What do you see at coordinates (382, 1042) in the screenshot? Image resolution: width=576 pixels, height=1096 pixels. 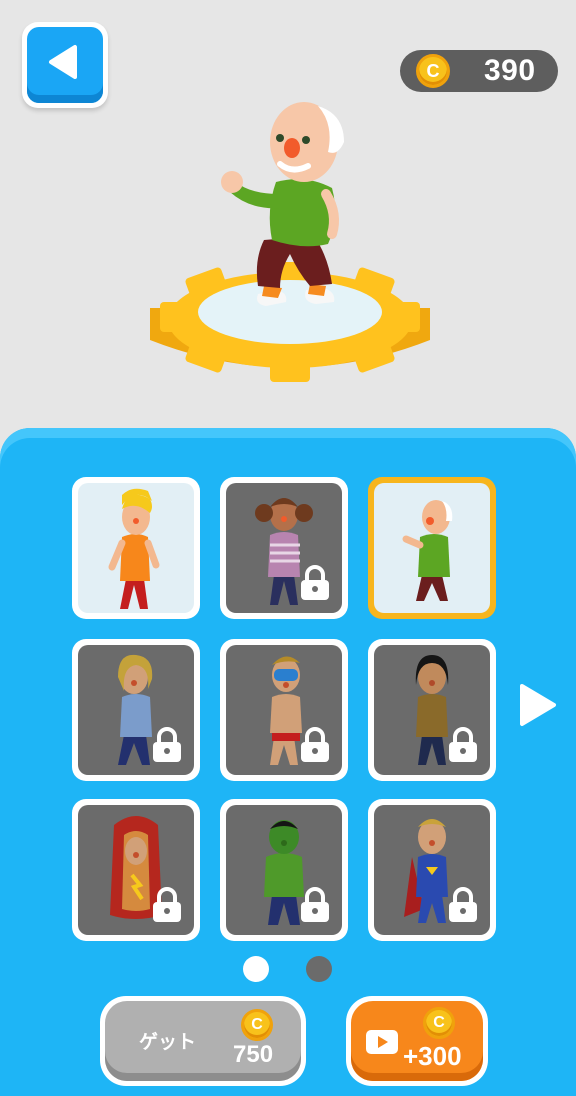 I see `video-play-icon` at bounding box center [382, 1042].